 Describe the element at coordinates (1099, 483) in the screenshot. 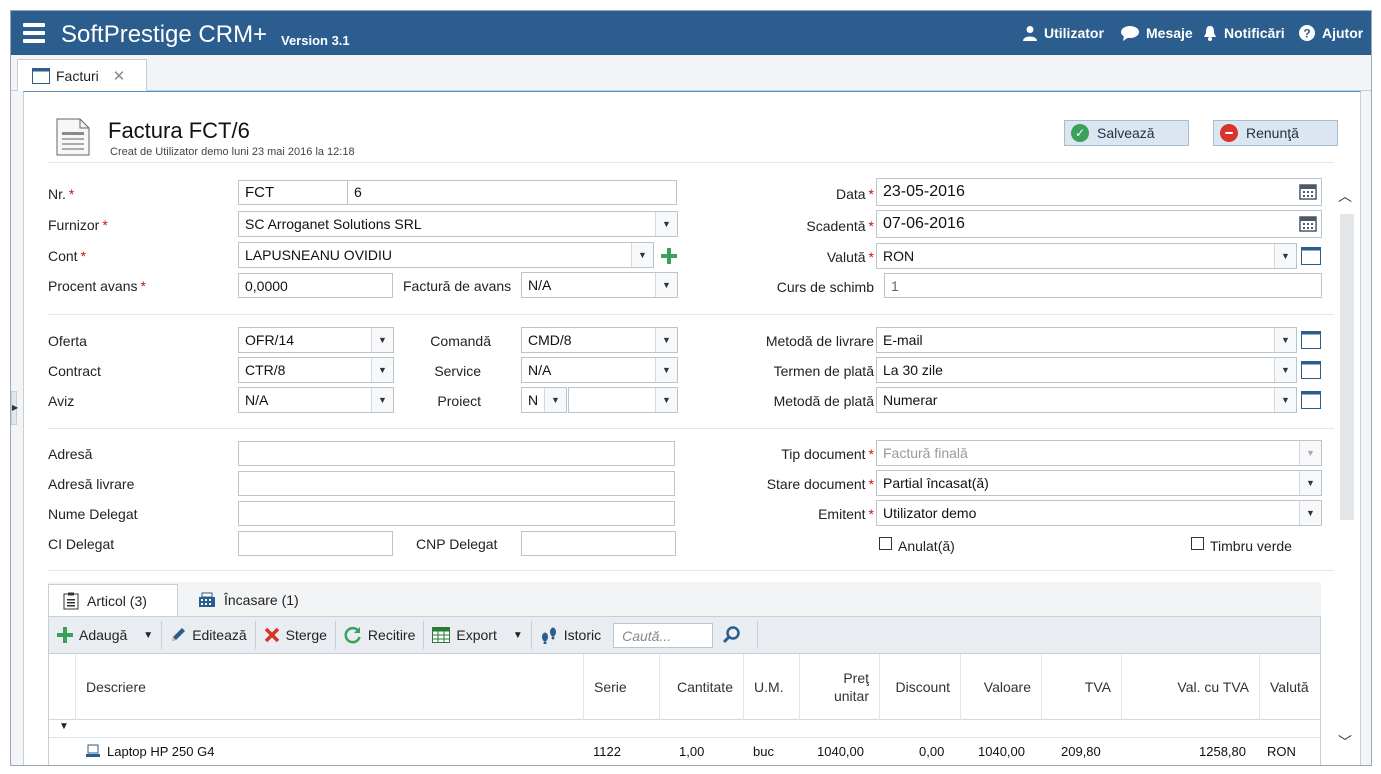

I see `stare-doc-select: Partial încasat(ă) ▼` at that location.